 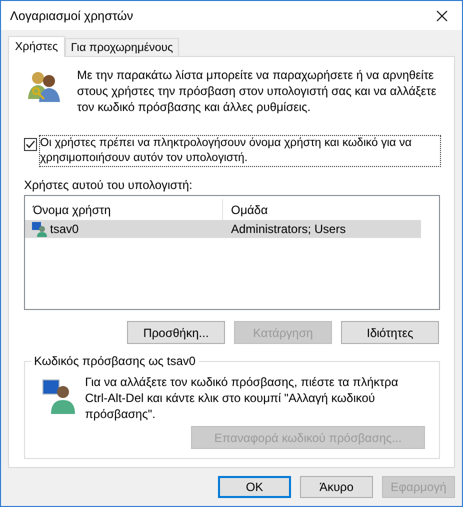 I want to click on group-title: Κωδικός πρόσβασης ως tsav0, so click(x=115, y=361).